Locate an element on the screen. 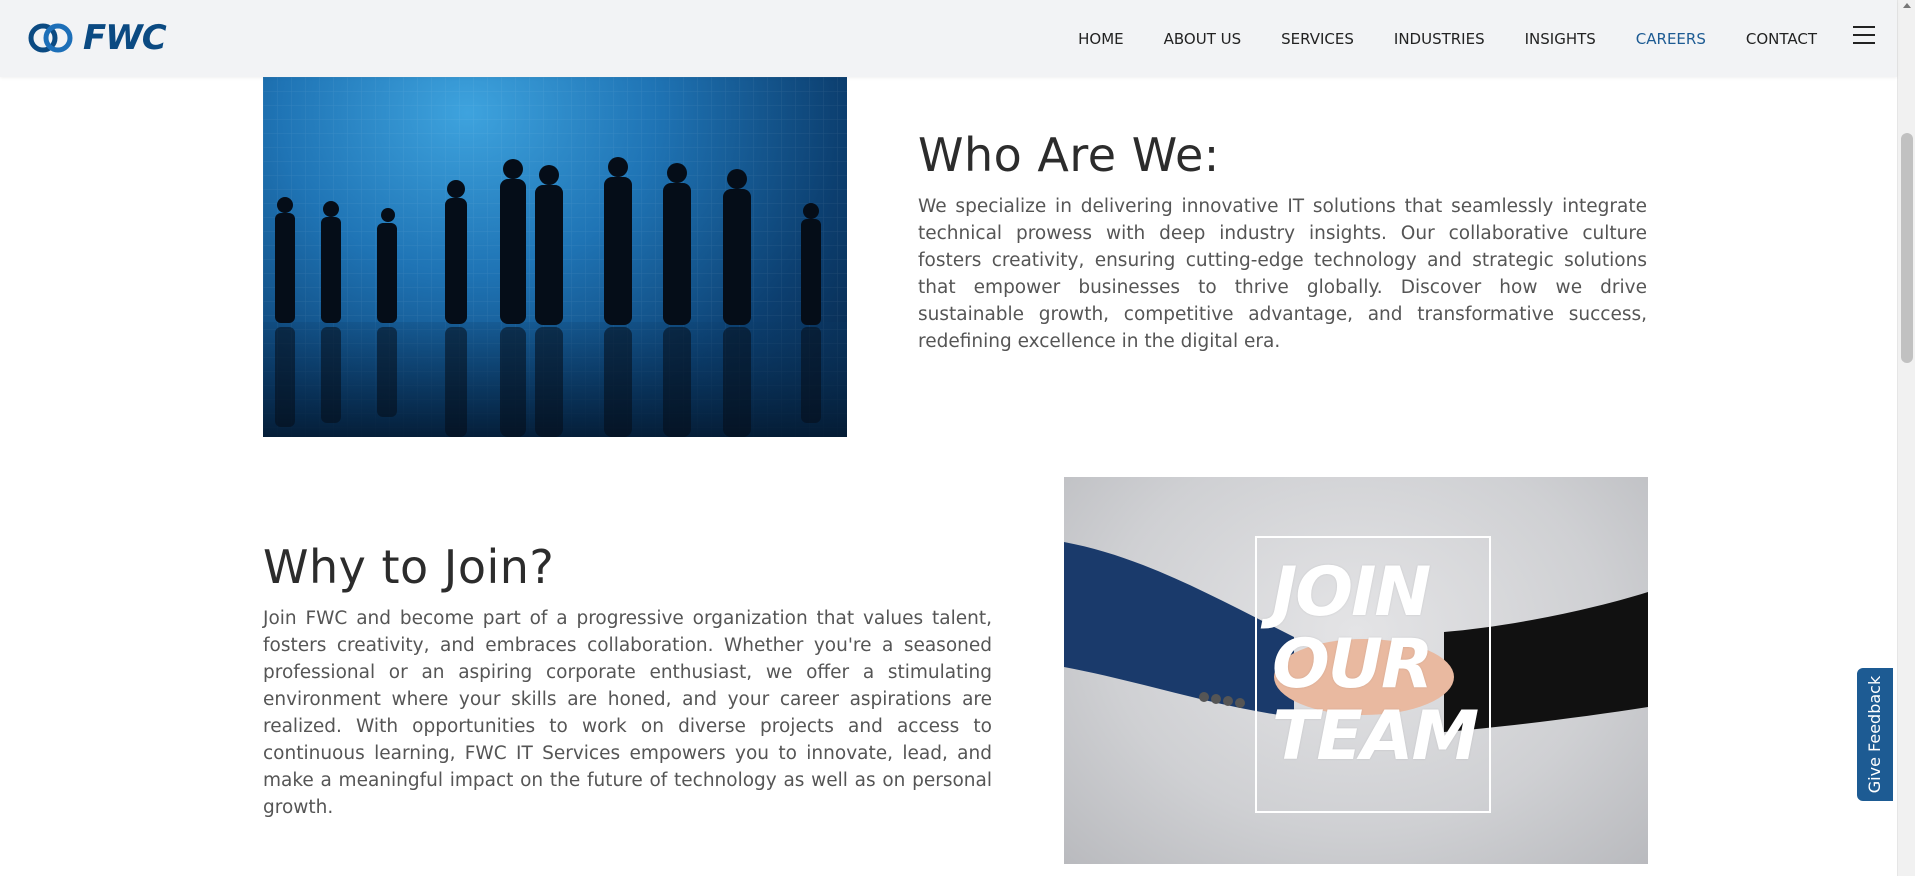 The width and height of the screenshot is (1915, 876). give-feedback-label: Give Feedback is located at coordinates (1875, 734).